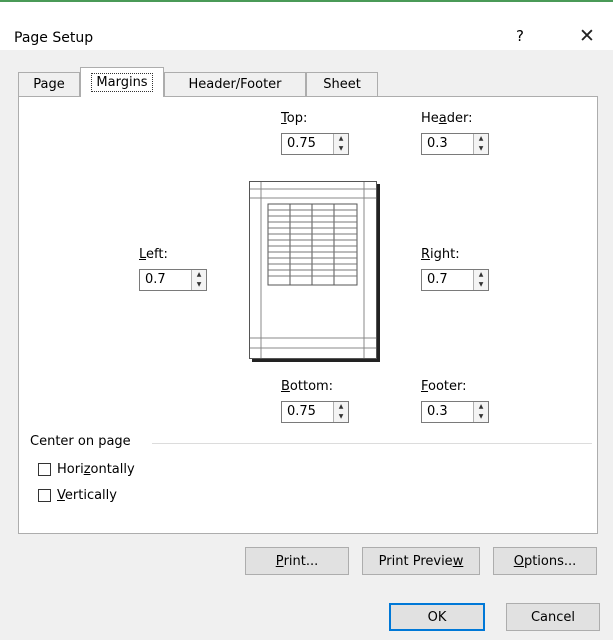  Describe the element at coordinates (447, 280) in the screenshot. I see `right-value: 0.7` at that location.